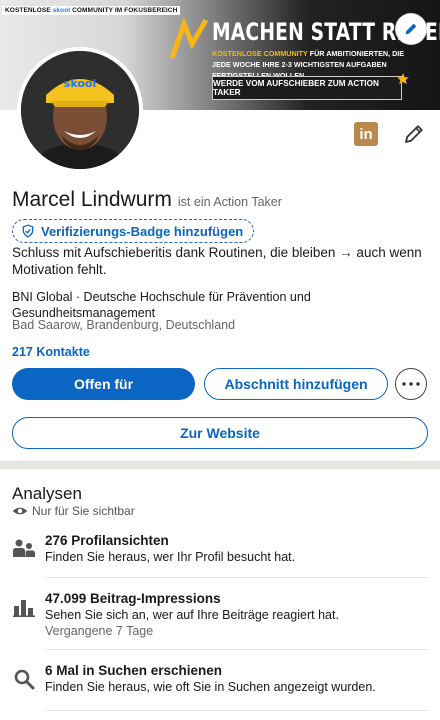 This screenshot has width=440, height=720. I want to click on metric-period: Vergangene 7 Tage, so click(99, 631).